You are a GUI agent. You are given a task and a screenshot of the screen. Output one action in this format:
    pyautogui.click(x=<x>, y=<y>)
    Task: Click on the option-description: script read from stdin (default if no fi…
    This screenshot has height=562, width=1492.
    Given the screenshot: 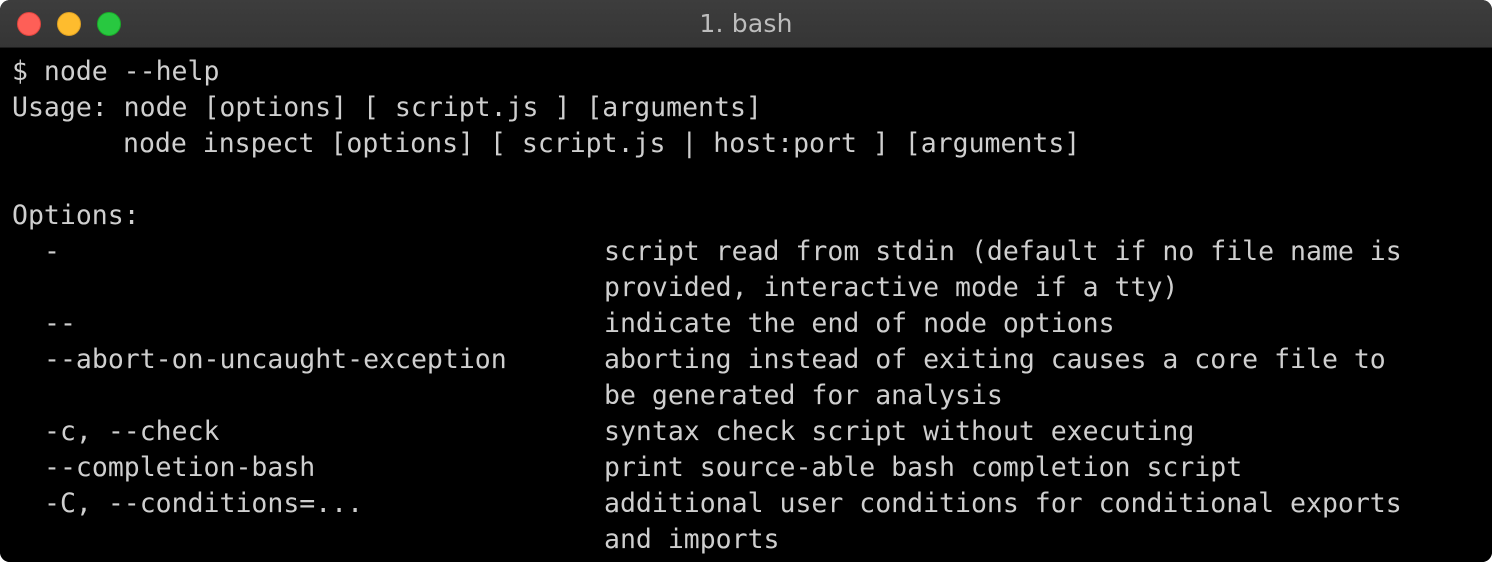 What is the action you would take?
    pyautogui.click(x=1003, y=251)
    